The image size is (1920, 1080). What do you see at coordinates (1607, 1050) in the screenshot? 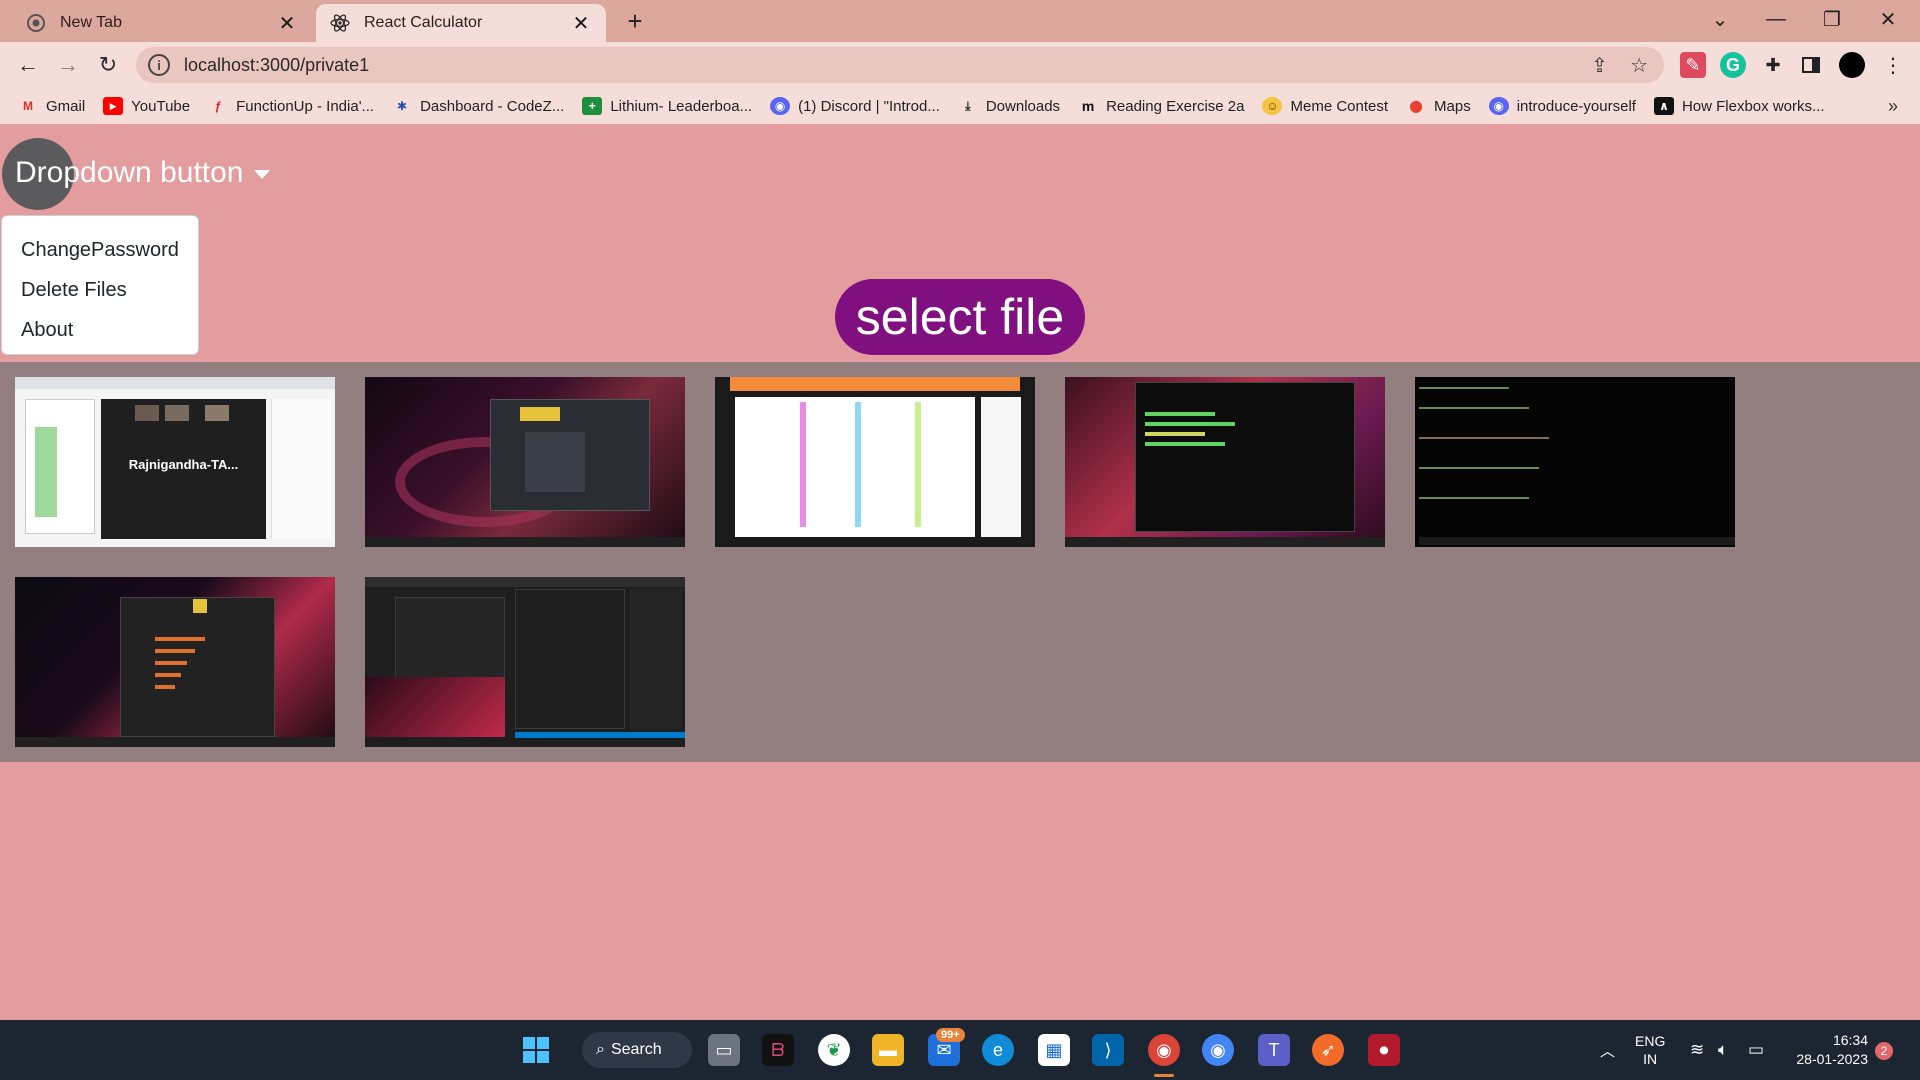
I see `tray-show-hidden-icon: ︿` at bounding box center [1607, 1050].